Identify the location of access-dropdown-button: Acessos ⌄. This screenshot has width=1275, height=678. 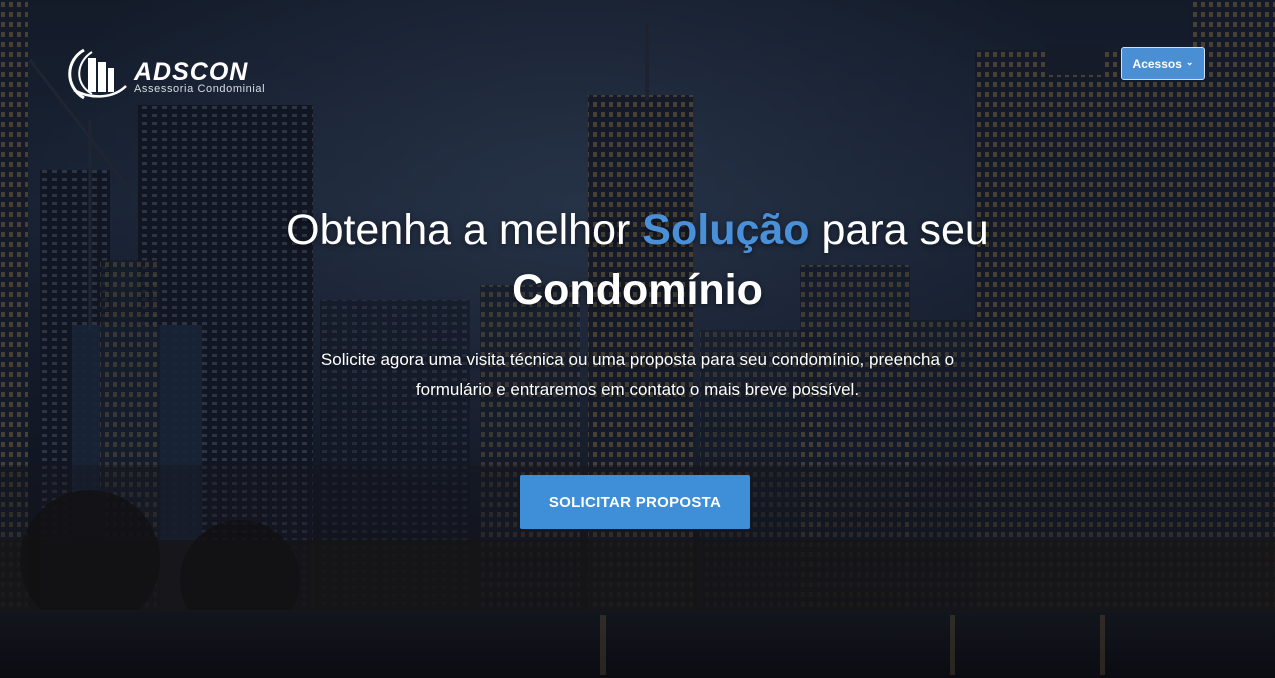
(1163, 63).